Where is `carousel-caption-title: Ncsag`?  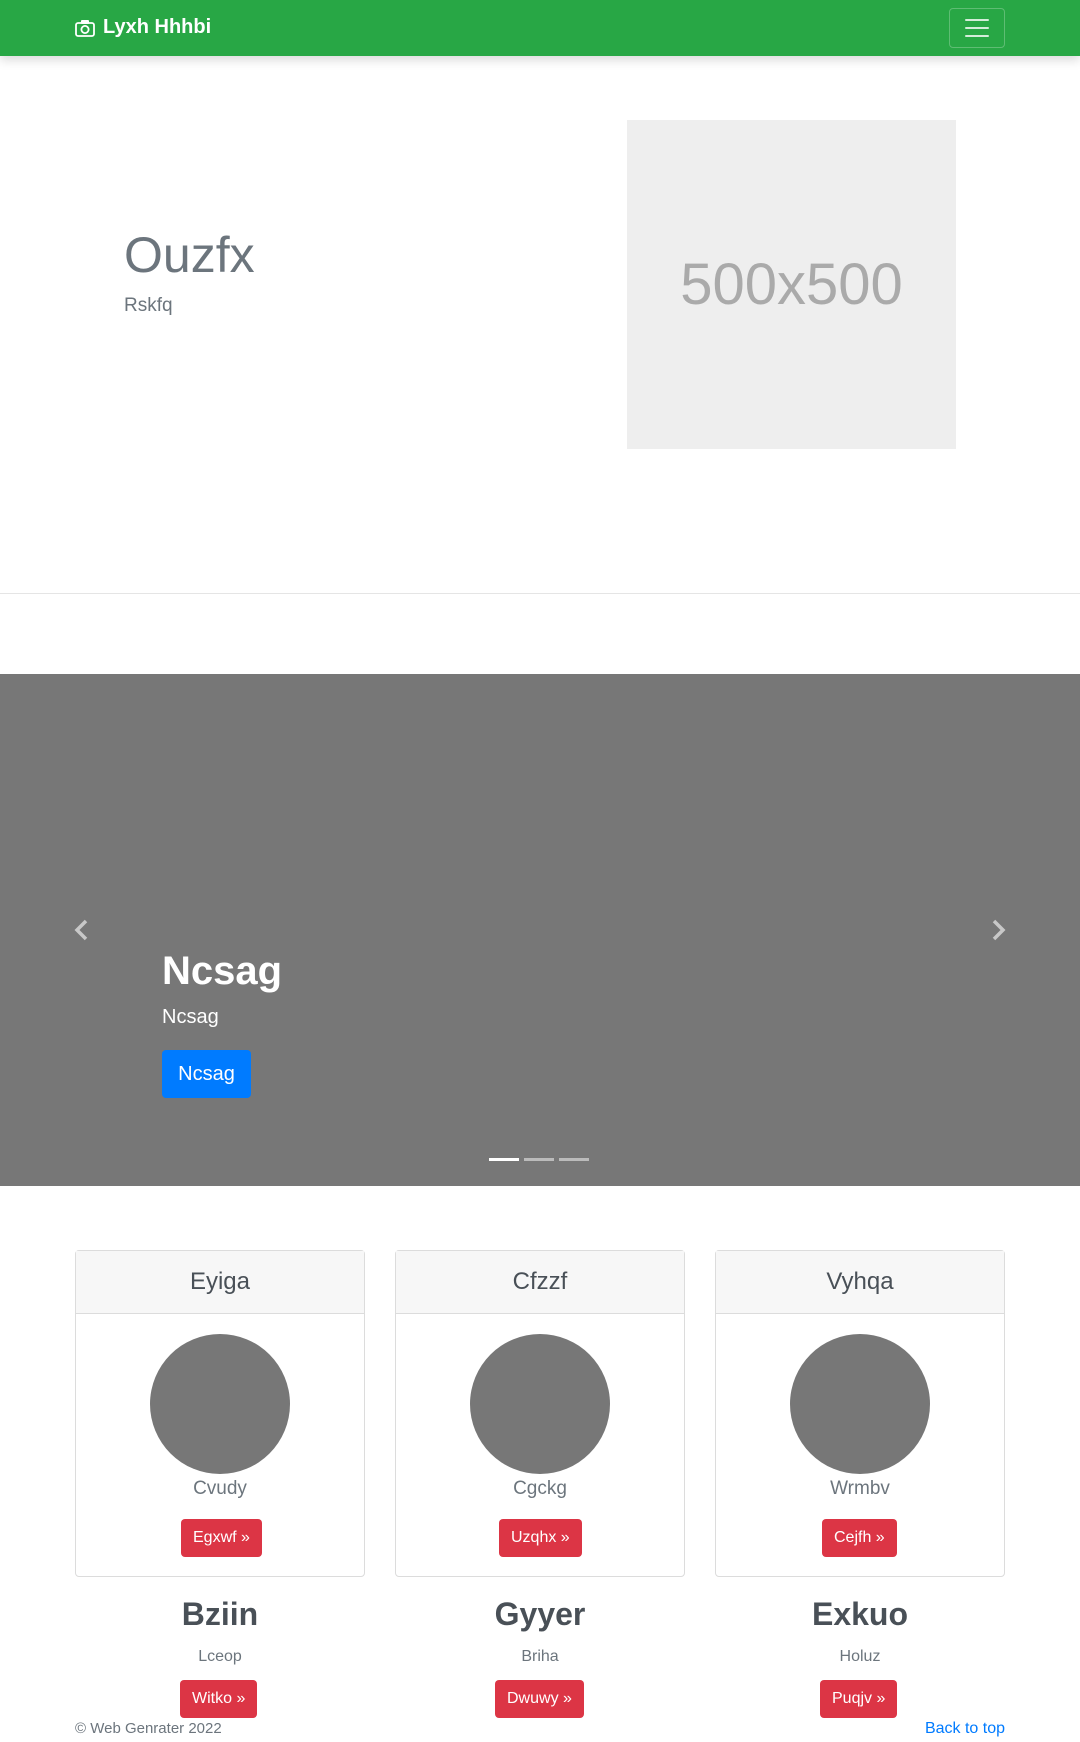 carousel-caption-title: Ncsag is located at coordinates (222, 971).